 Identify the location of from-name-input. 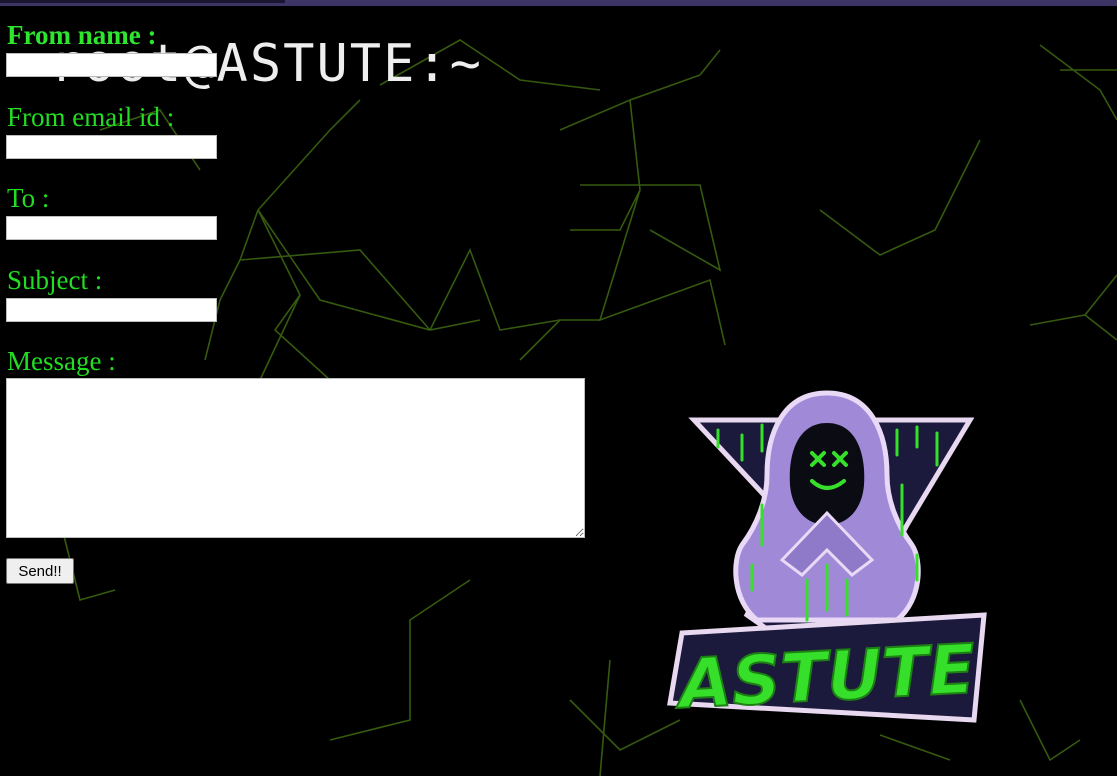
(111, 65).